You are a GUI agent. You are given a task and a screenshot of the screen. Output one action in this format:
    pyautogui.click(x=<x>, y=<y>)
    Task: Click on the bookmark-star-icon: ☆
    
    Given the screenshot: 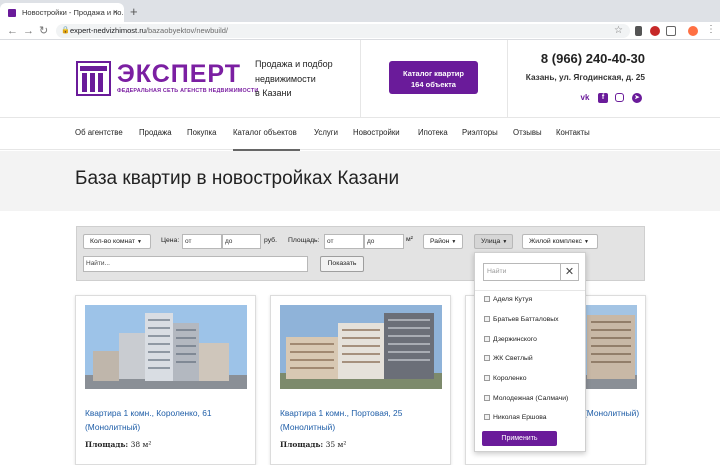 What is the action you would take?
    pyautogui.click(x=618, y=31)
    